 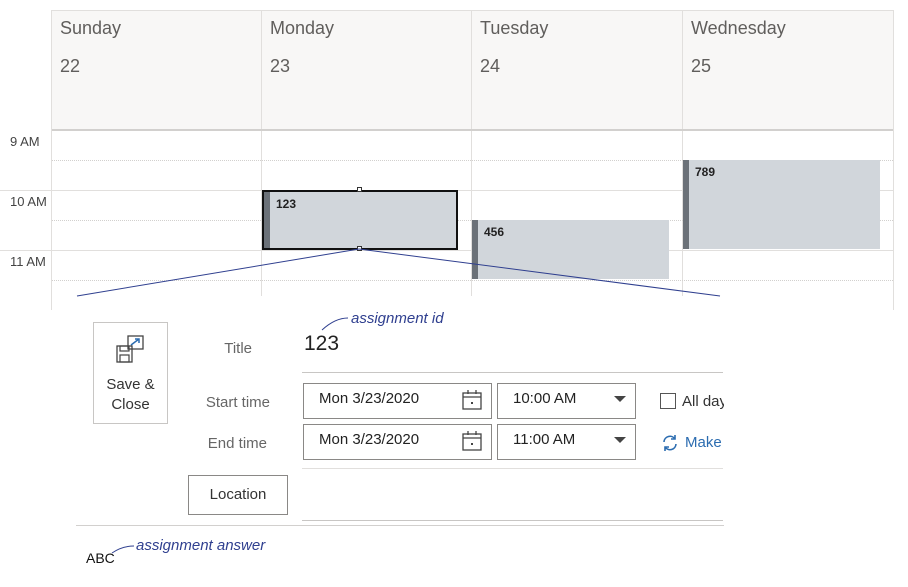 I want to click on day-header-wednesday: Wednesday, so click(x=738, y=28).